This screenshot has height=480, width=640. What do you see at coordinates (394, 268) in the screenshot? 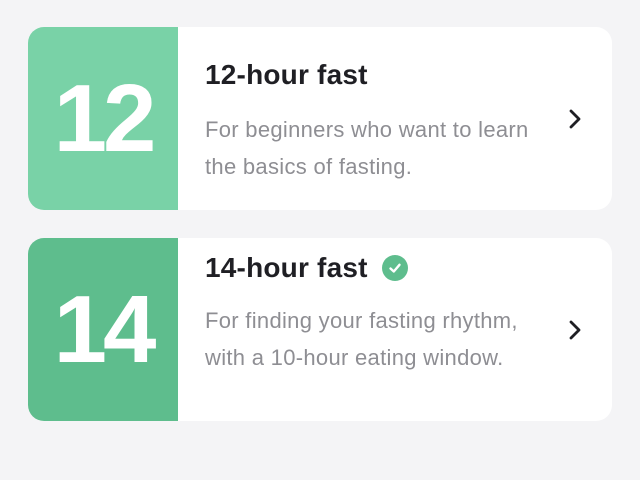
I see `check-circle-icon` at bounding box center [394, 268].